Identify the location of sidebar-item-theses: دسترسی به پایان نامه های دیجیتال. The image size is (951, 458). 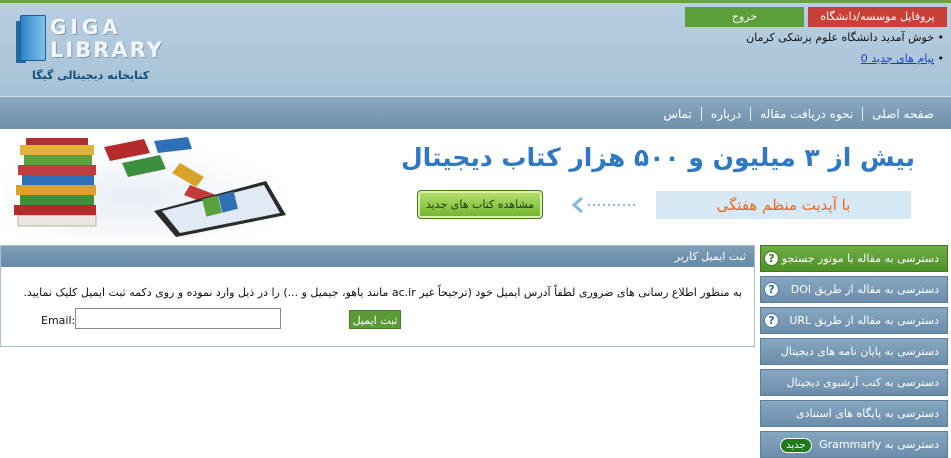
(854, 351).